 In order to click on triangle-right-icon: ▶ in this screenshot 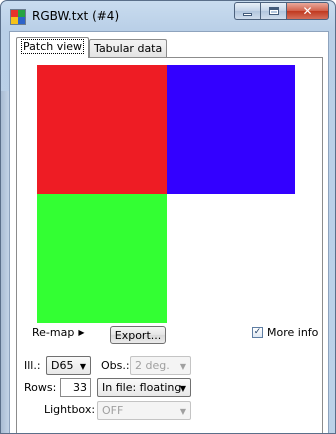, I will do `click(81, 332)`.